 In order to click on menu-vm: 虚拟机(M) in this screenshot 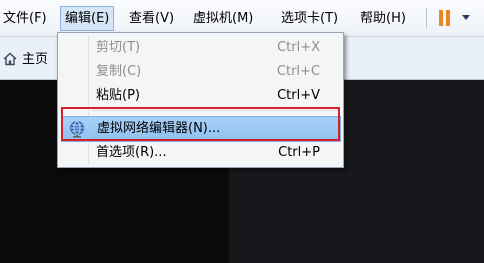, I will do `click(223, 19)`.